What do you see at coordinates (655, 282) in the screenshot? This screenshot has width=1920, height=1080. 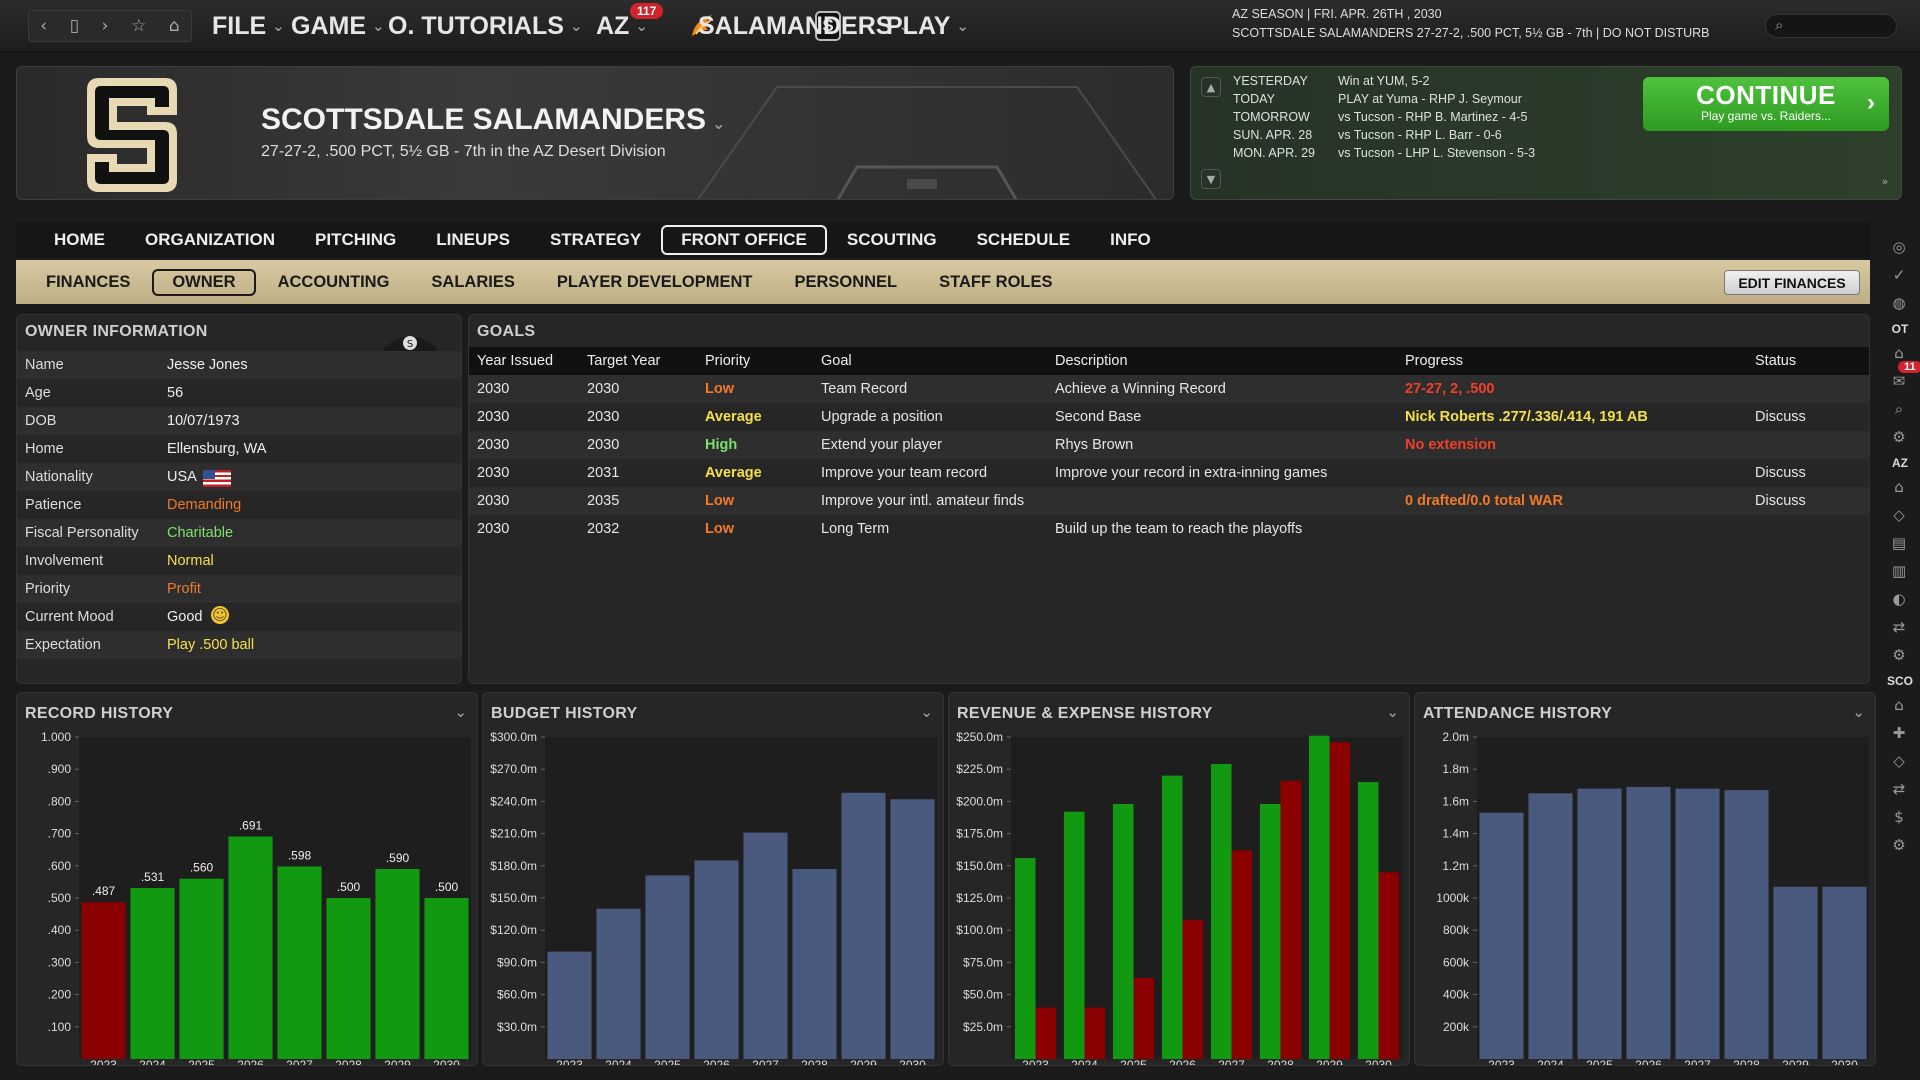 I see `subtab-player-development: PLAYER DEVELOPMENT` at bounding box center [655, 282].